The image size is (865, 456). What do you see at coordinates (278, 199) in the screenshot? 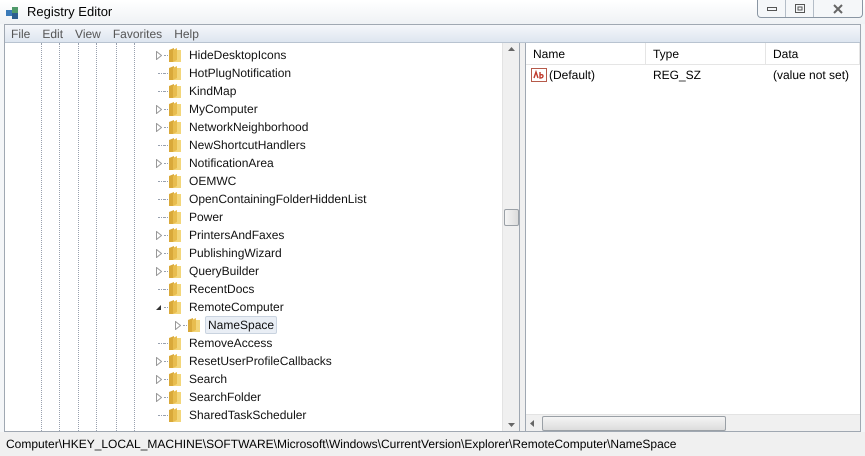
I see `tree-item: OpenContainingFolderHiddenList` at bounding box center [278, 199].